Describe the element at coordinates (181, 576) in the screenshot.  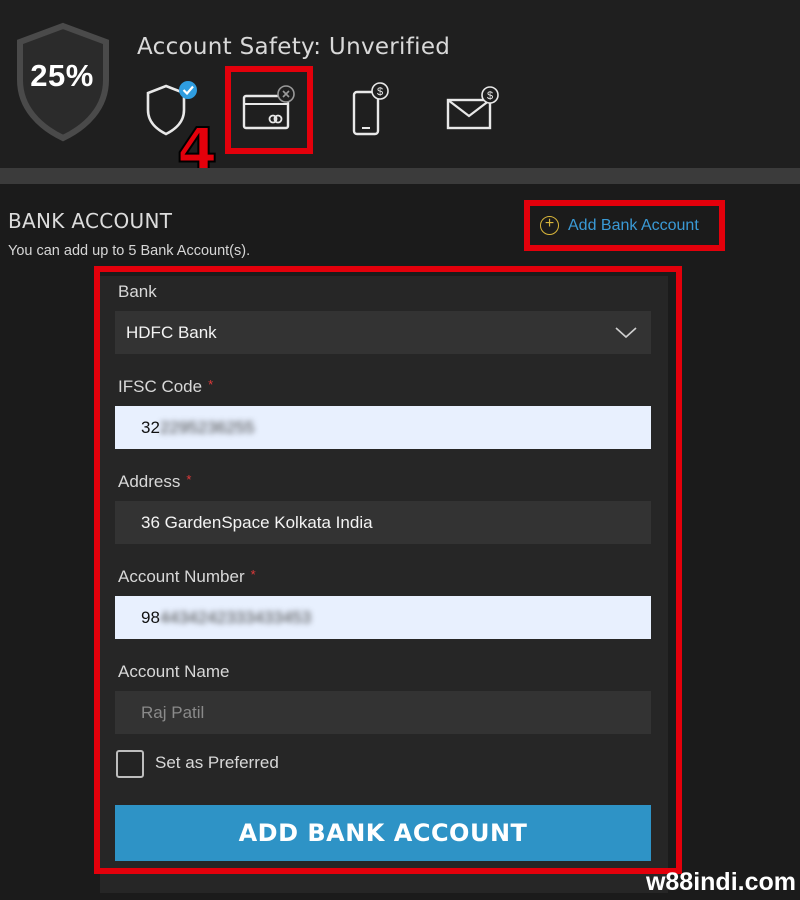
I see `account-number-label-text: Account Number` at that location.